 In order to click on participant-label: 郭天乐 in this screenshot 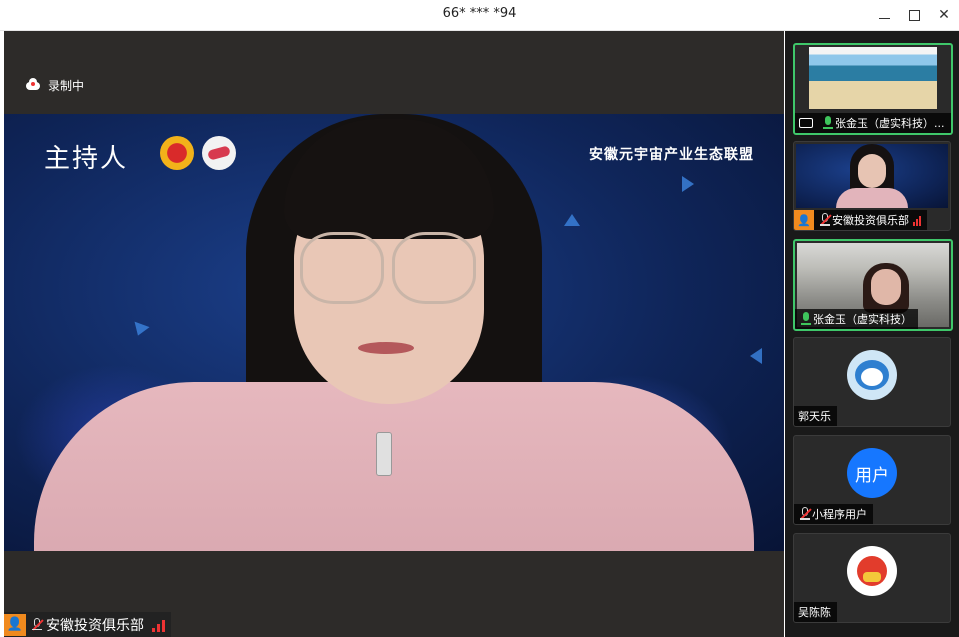, I will do `click(815, 416)`.